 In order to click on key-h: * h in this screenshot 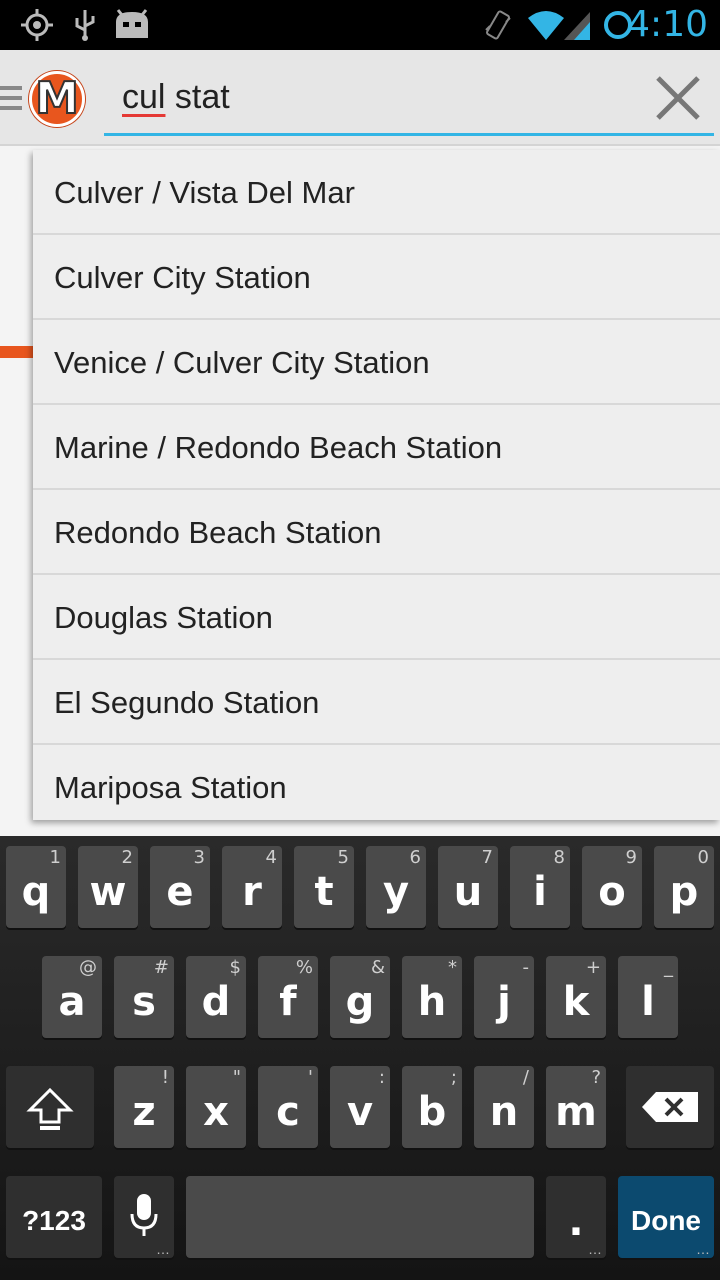, I will do `click(432, 997)`.